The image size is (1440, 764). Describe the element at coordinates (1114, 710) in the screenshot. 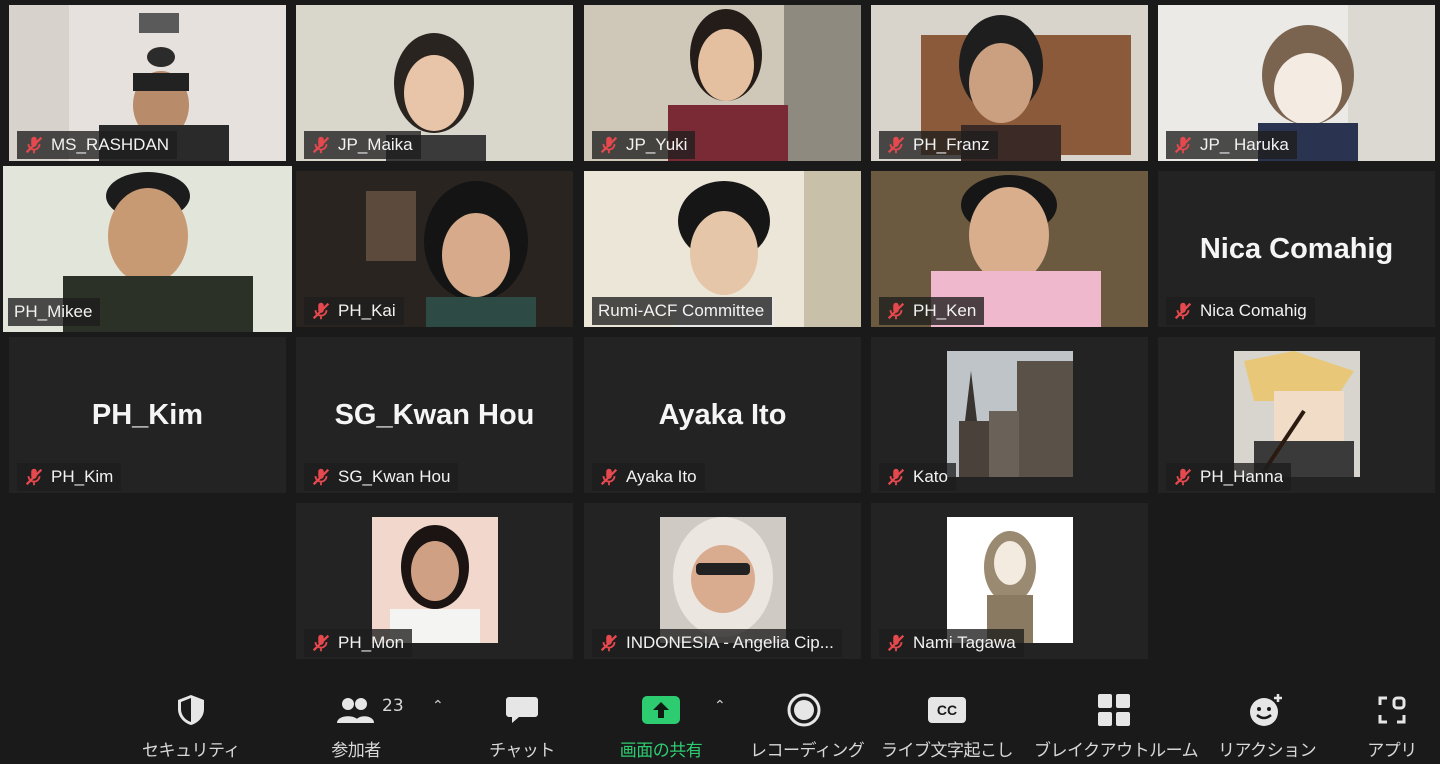

I see `breakout-rooms-icon` at that location.